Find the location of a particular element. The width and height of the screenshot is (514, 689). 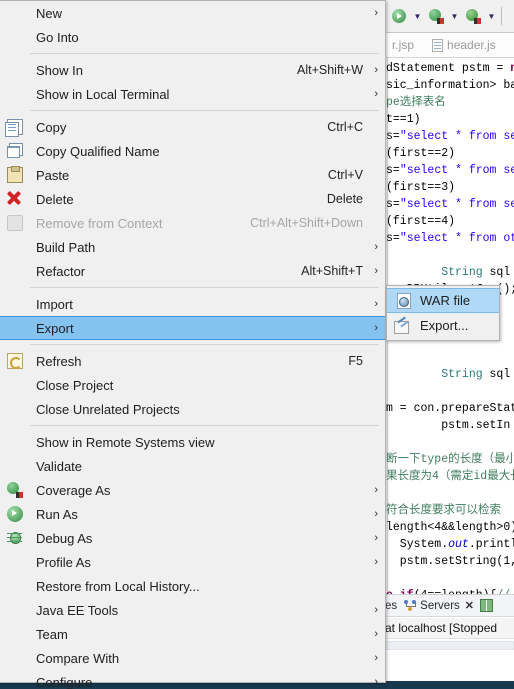

menu-item-go-into: Go Into is located at coordinates (192, 37).